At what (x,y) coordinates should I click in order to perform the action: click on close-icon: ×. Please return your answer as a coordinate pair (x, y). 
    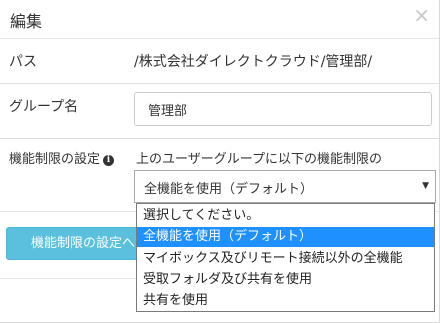
    Looking at the image, I should click on (421, 15).